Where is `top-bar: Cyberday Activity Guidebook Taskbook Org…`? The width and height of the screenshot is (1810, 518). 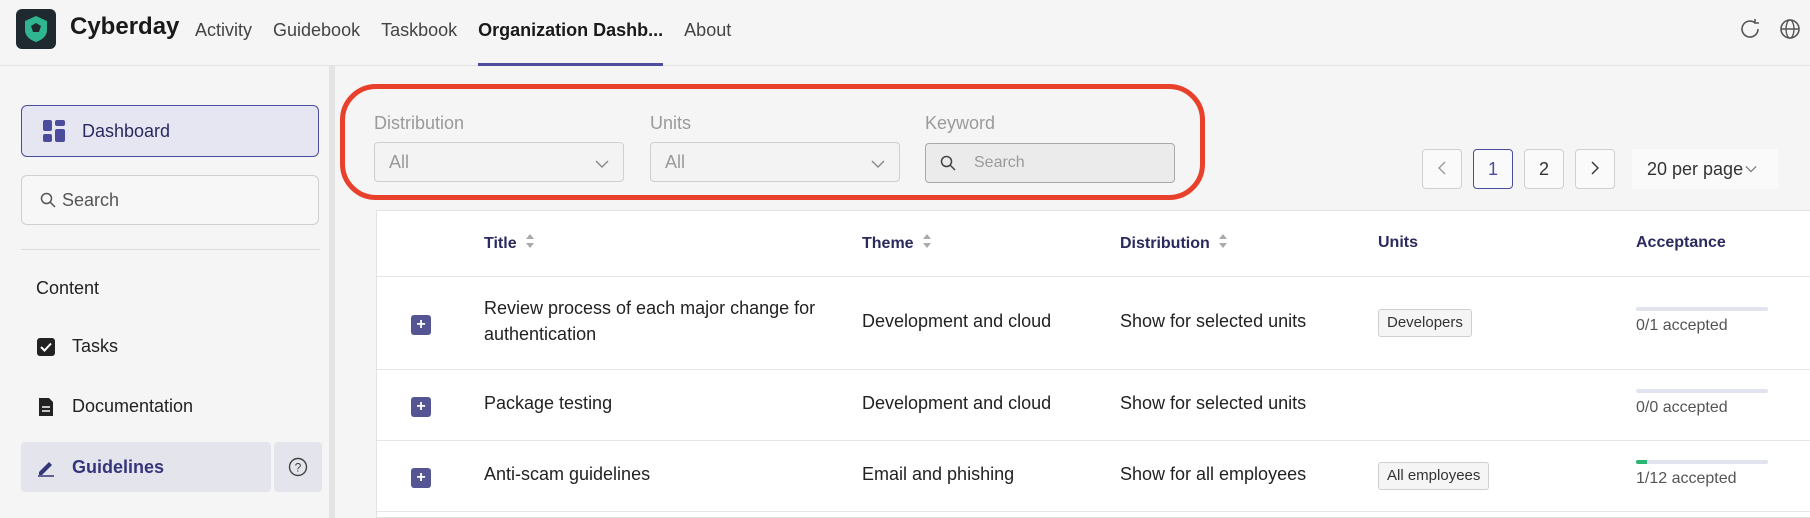
top-bar: Cyberday Activity Guidebook Taskbook Org… is located at coordinates (905, 33).